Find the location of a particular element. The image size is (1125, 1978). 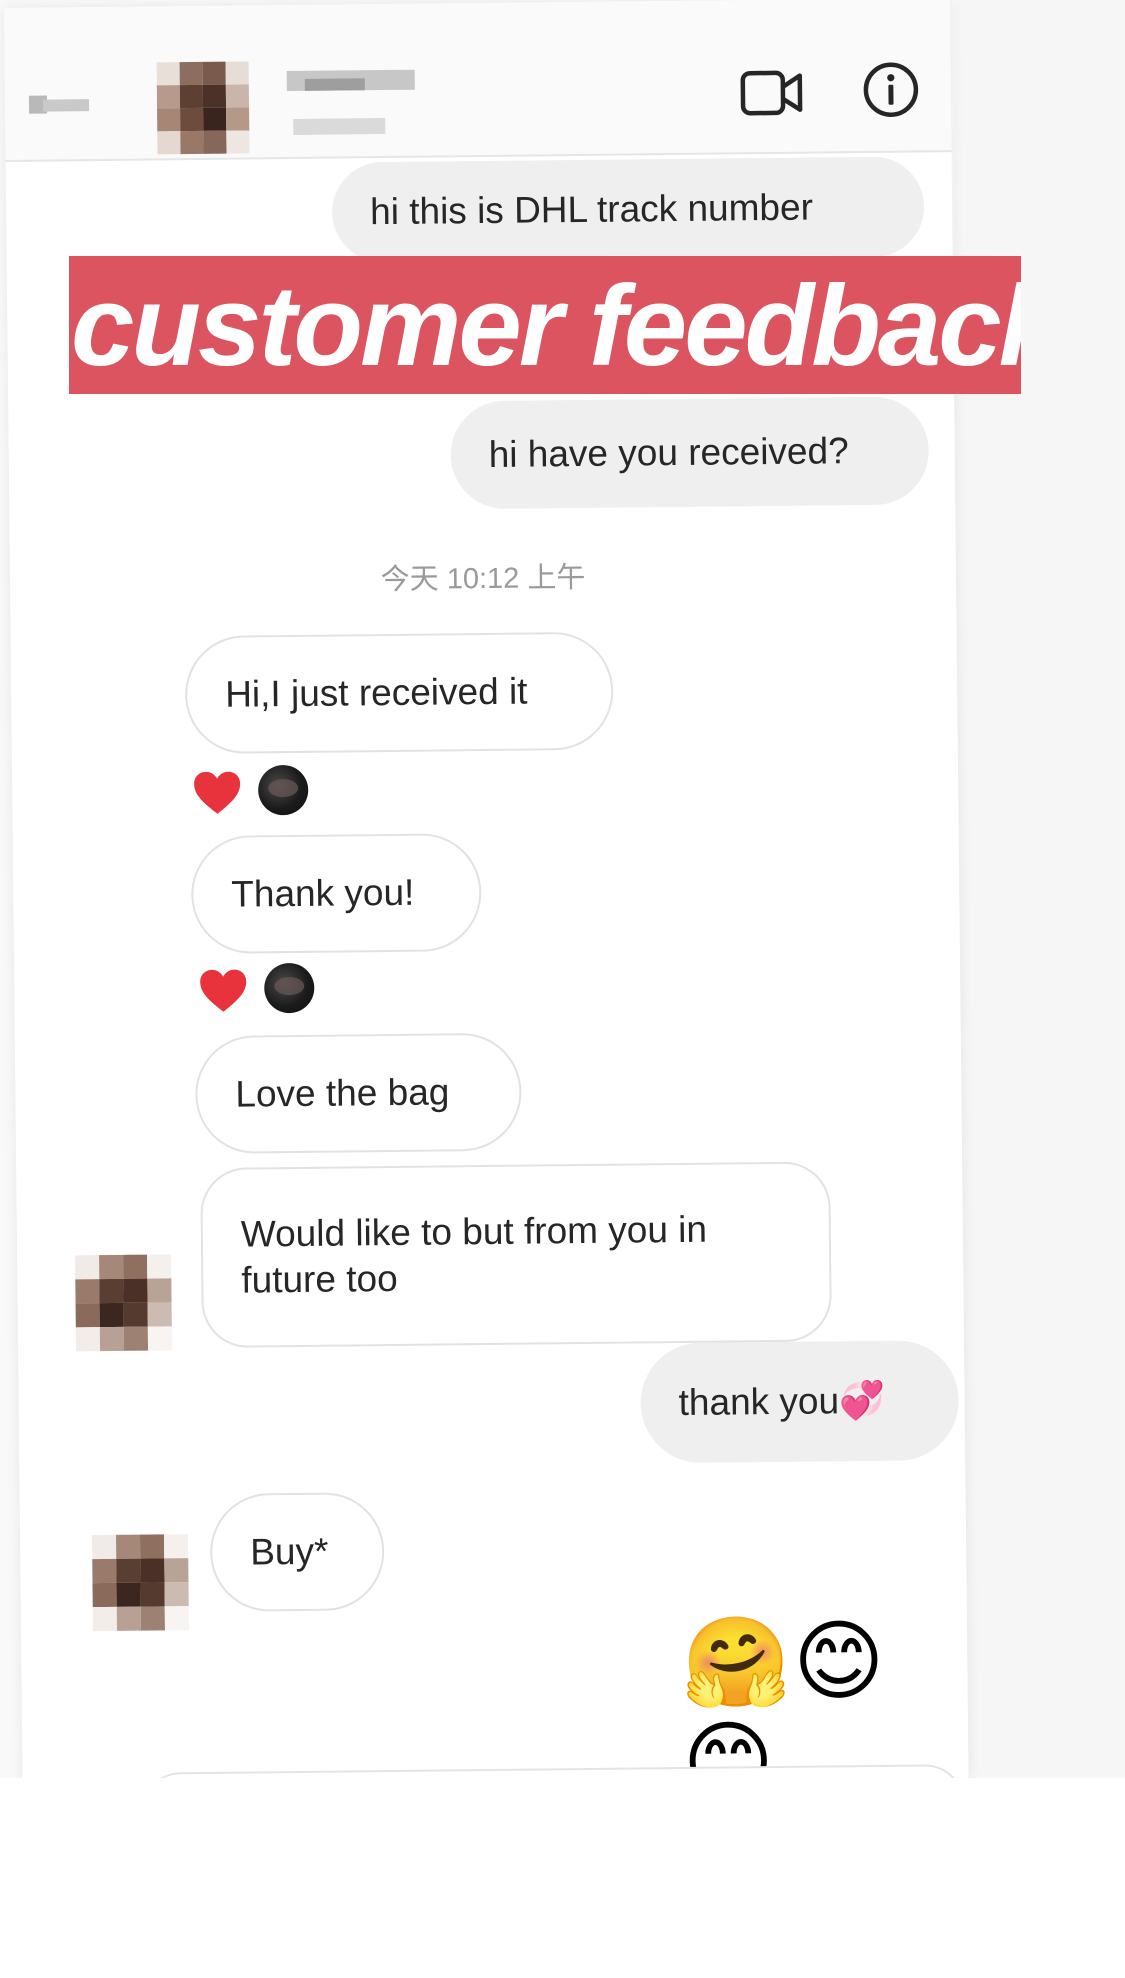

info-button is located at coordinates (891, 89).